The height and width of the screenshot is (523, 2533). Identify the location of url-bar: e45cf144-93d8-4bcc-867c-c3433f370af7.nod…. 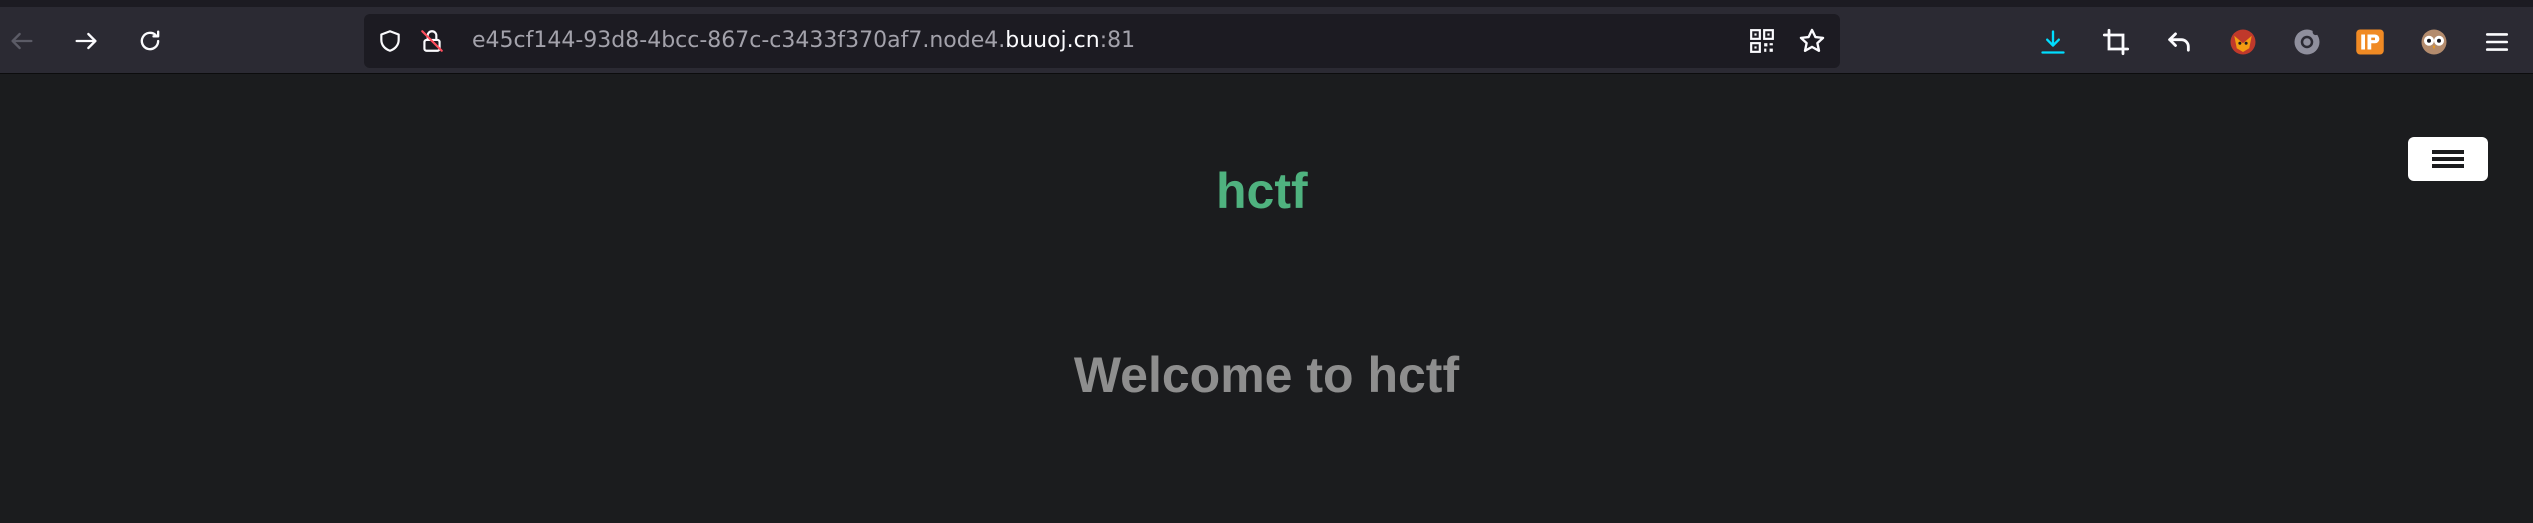
(1102, 41).